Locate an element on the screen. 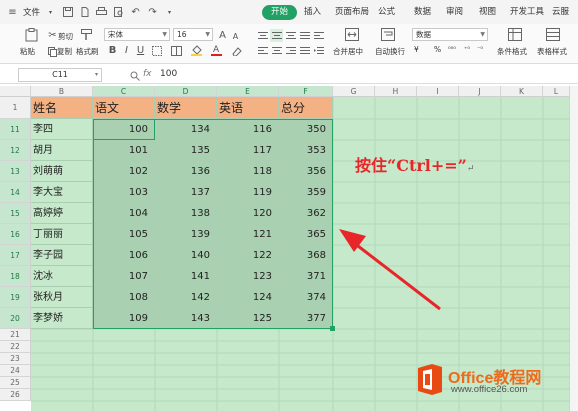  column-header-G: G is located at coordinates (354, 91).